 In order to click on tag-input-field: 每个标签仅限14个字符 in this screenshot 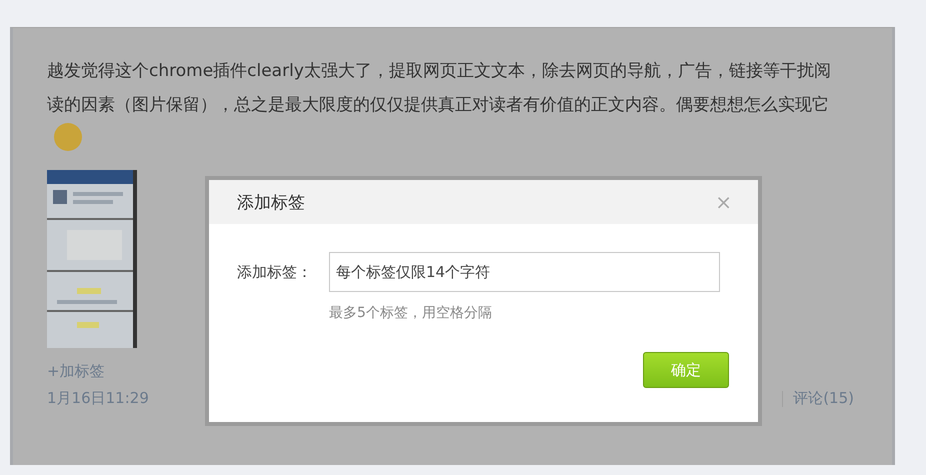, I will do `click(524, 272)`.